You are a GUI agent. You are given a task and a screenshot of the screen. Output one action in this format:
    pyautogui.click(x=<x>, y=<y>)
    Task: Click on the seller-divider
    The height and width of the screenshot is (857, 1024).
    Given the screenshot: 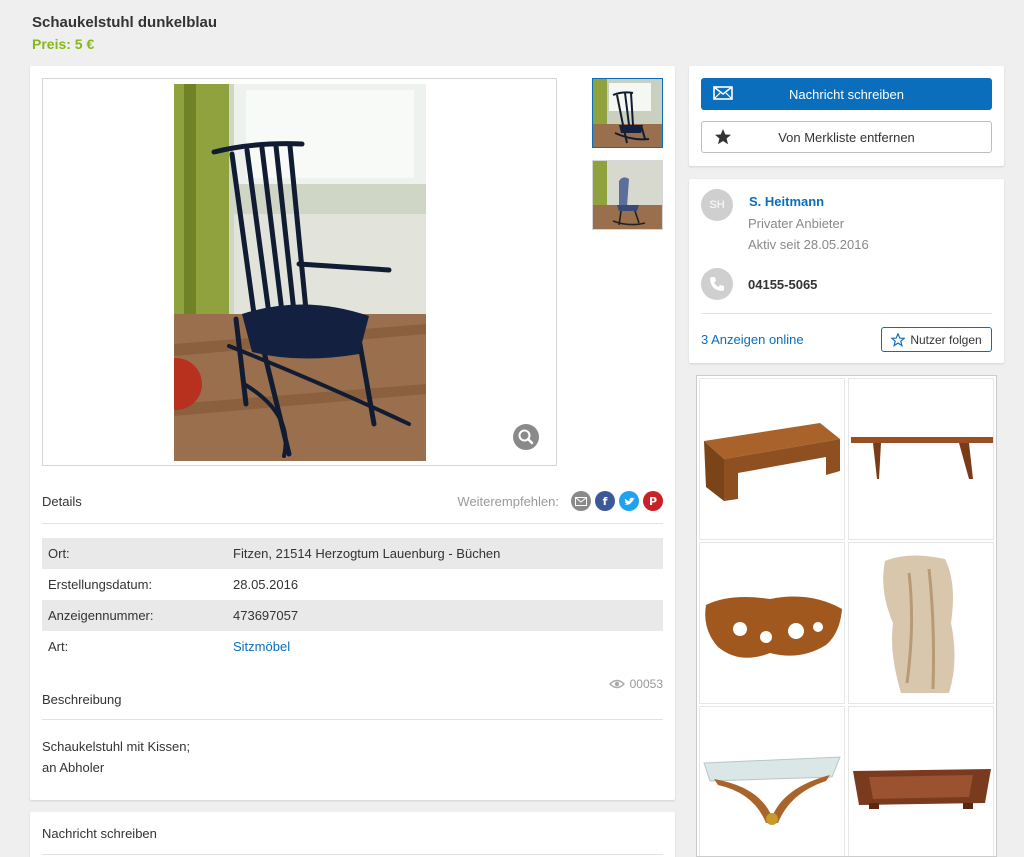 What is the action you would take?
    pyautogui.click(x=846, y=313)
    